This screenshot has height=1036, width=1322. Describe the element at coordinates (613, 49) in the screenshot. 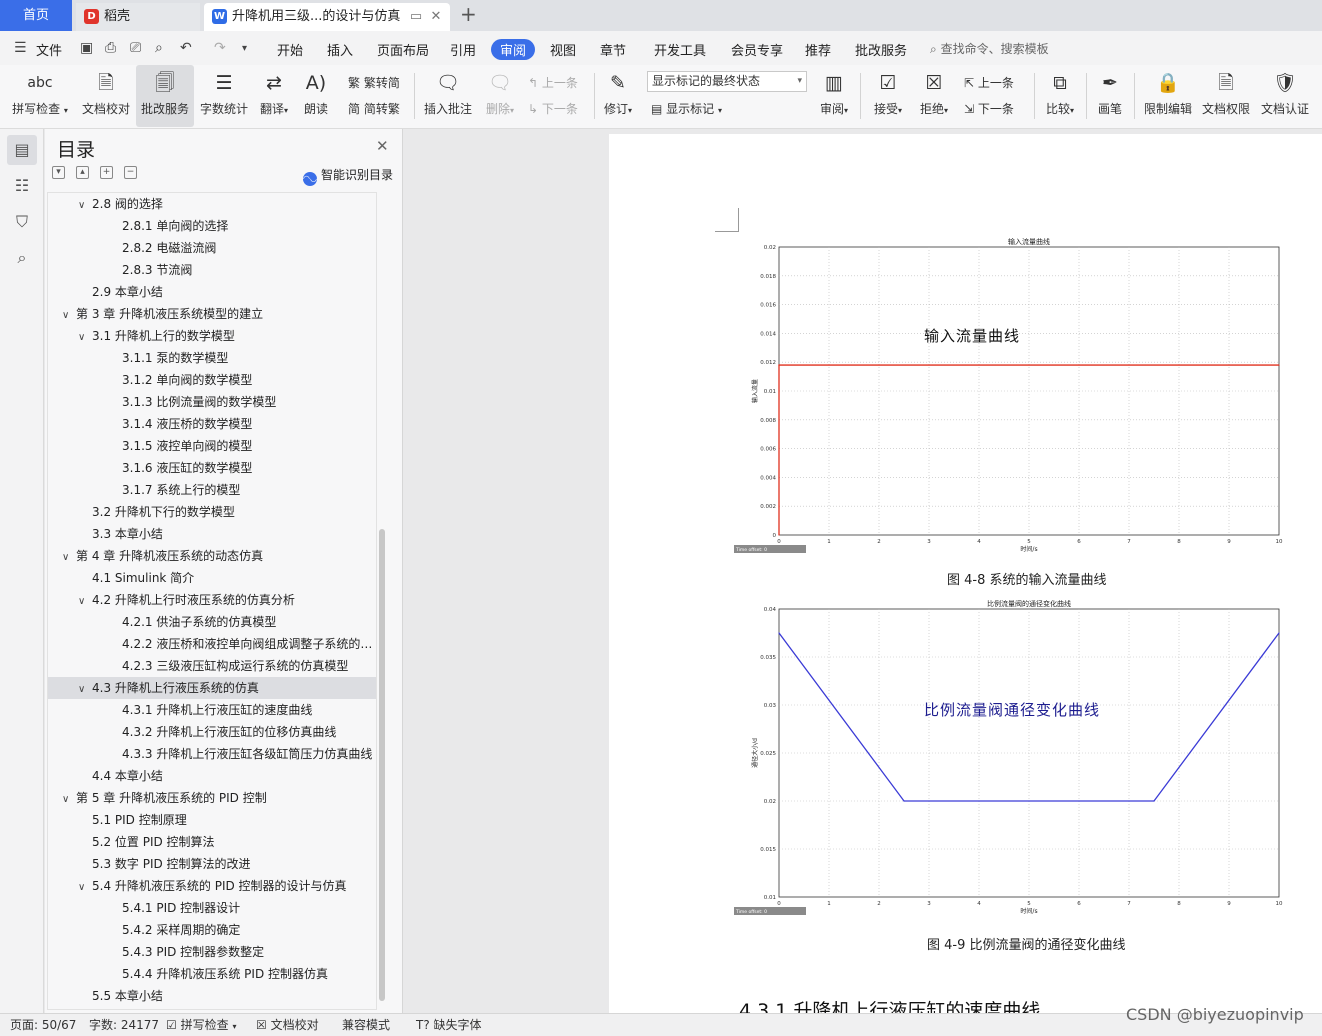

I see `menu-chapter: 章节` at that location.